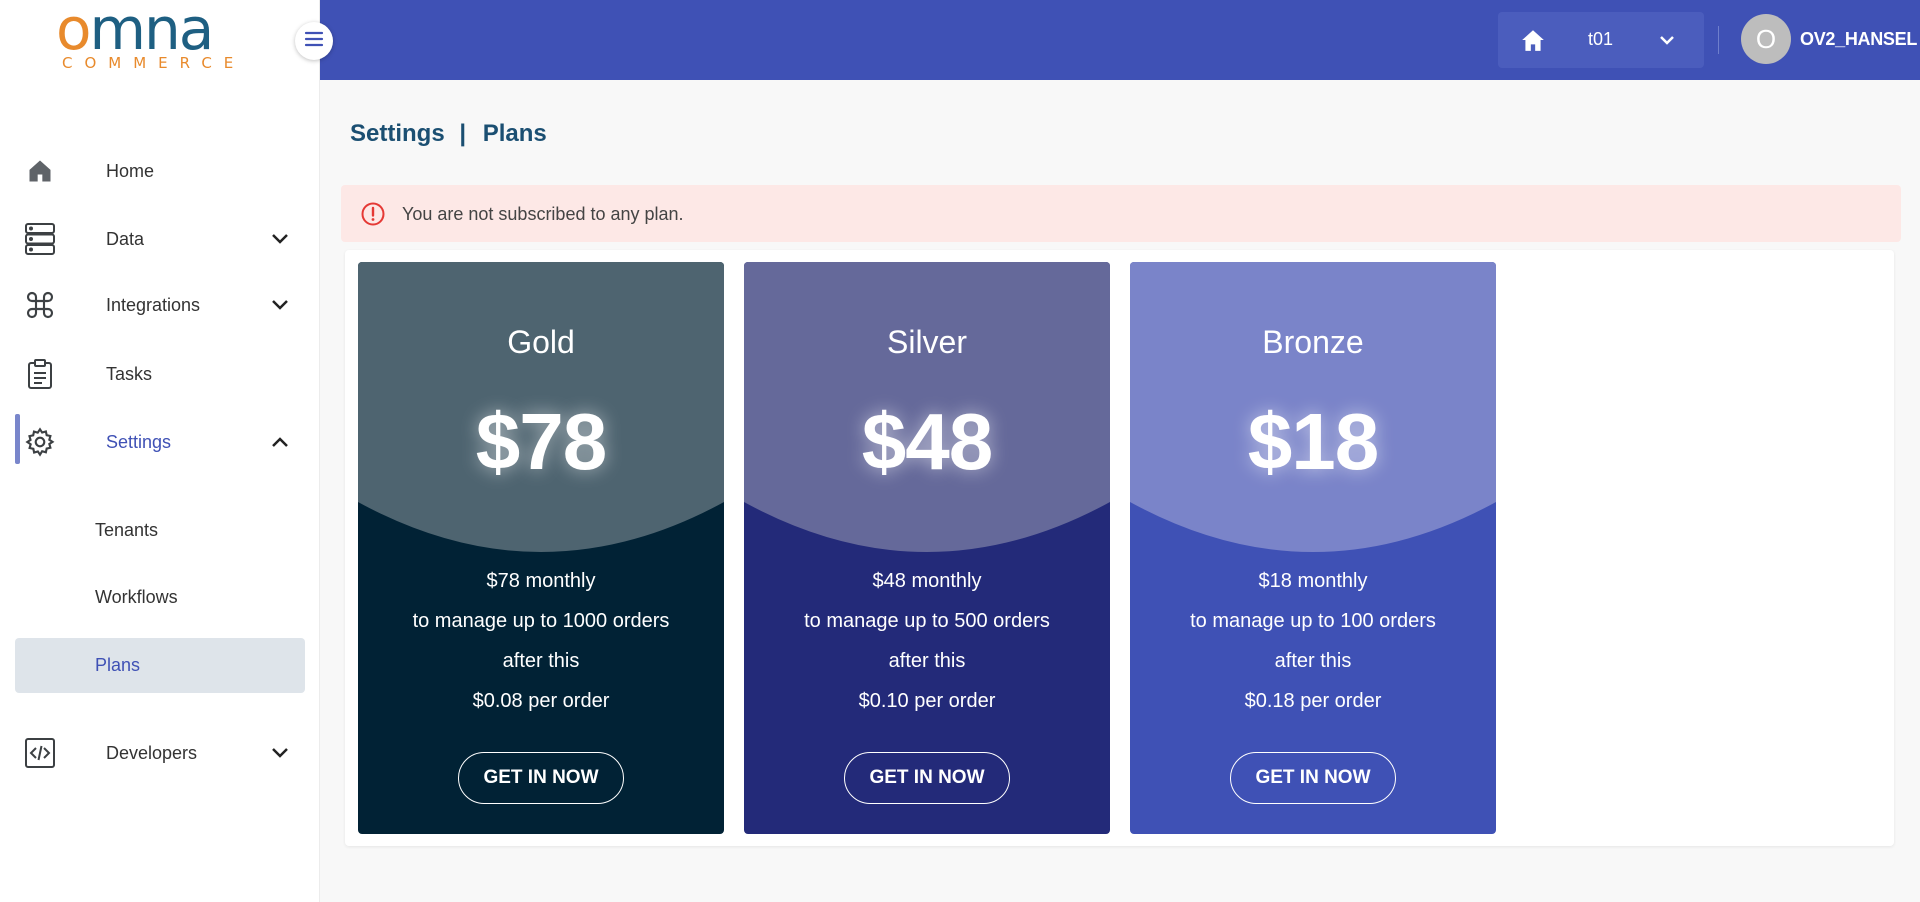 The height and width of the screenshot is (902, 1920). Describe the element at coordinates (926, 342) in the screenshot. I see `plan-name: Silver` at that location.